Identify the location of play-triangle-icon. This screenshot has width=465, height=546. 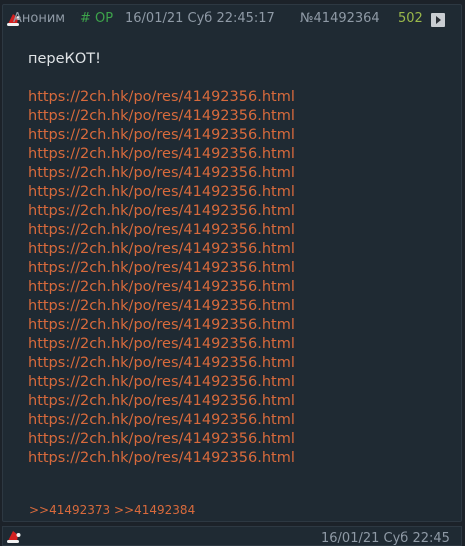
(438, 20).